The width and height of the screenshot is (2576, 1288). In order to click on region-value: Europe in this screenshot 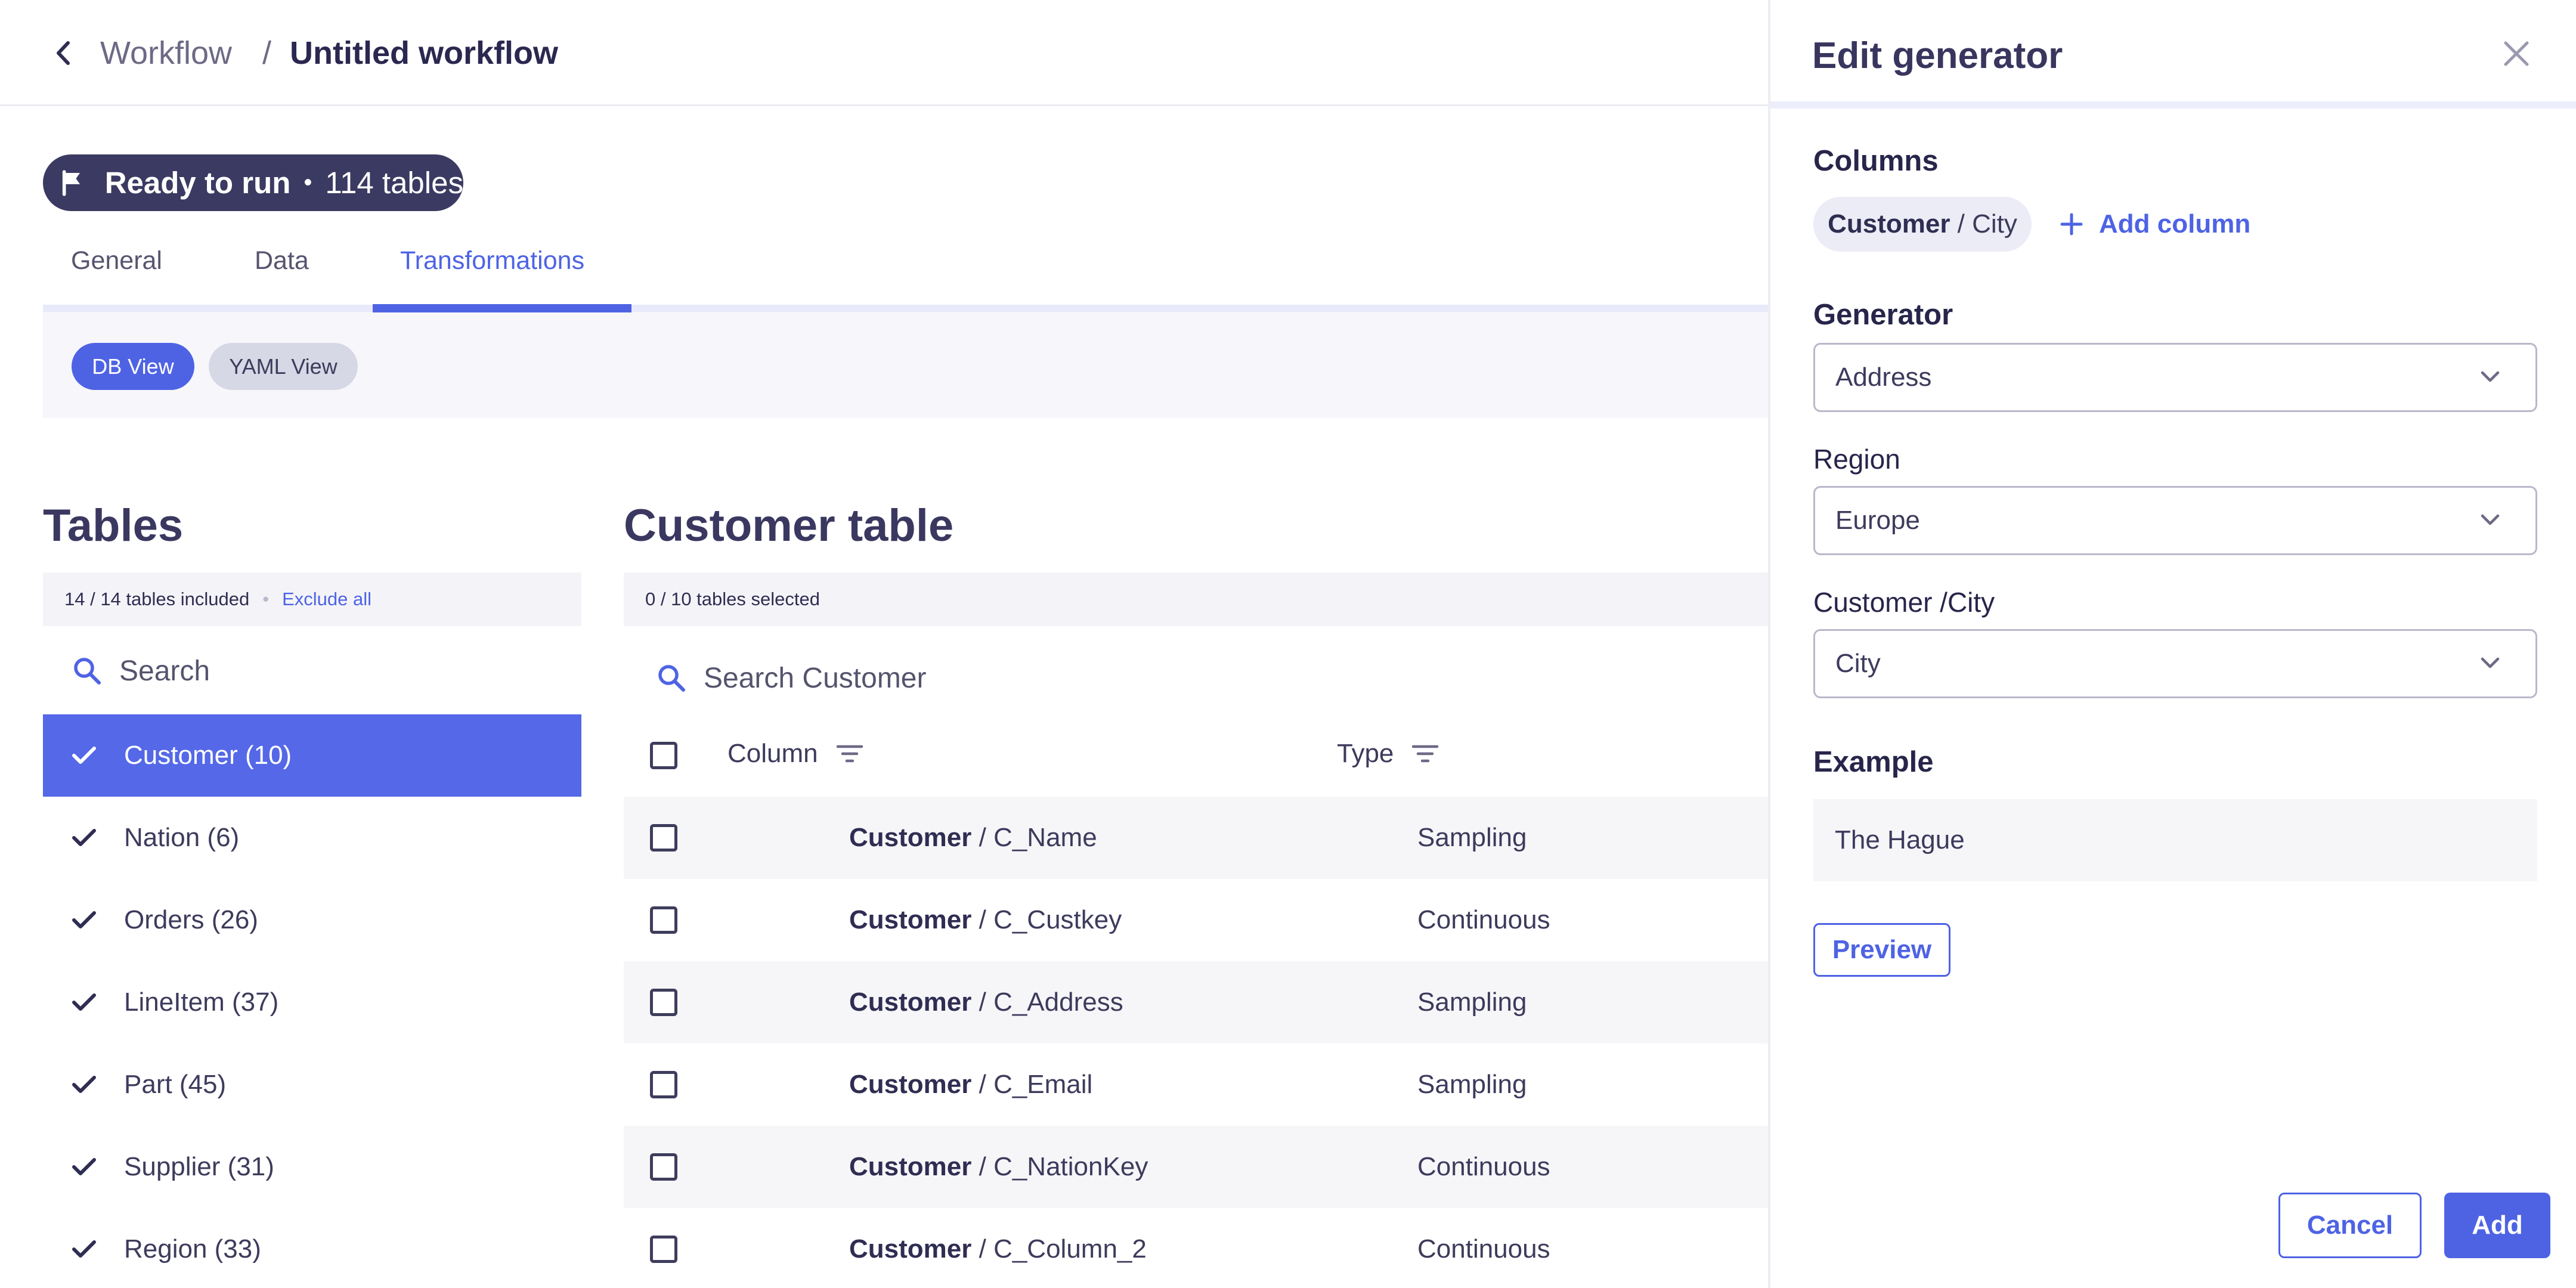, I will do `click(1877, 521)`.